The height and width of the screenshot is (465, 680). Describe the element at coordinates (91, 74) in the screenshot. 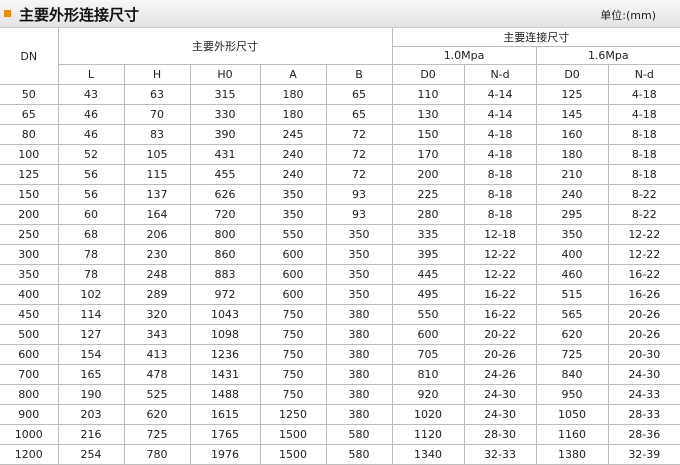

I see `column-header: L` at that location.